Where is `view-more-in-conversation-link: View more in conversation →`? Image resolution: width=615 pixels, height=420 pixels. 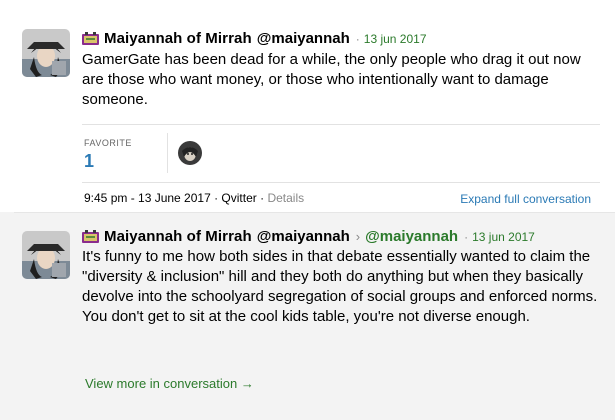 view-more-in-conversation-link: View more in conversation → is located at coordinates (169, 383).